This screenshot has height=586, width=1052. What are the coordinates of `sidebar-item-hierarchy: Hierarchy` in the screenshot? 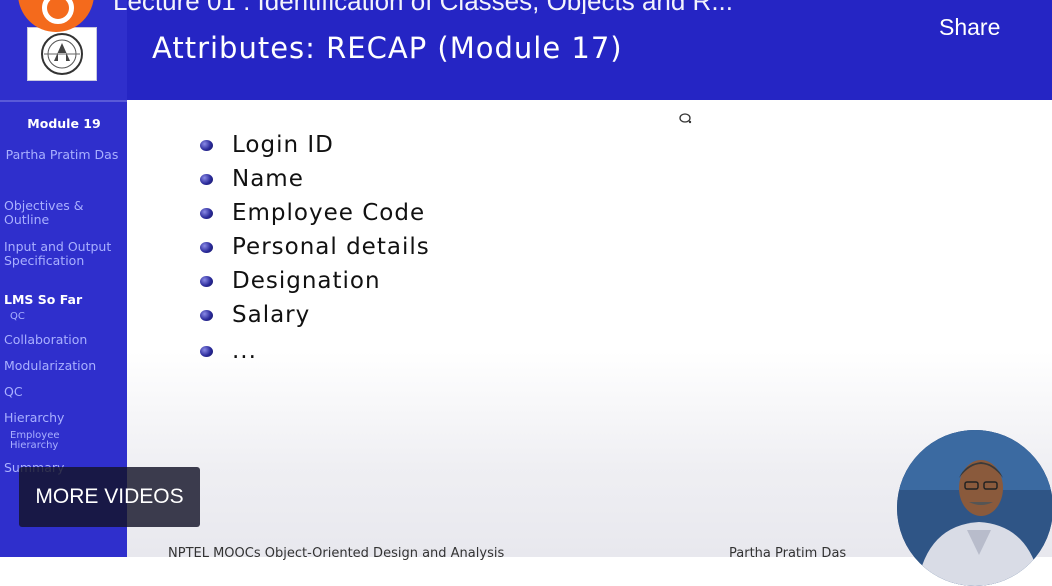 It's located at (64, 418).